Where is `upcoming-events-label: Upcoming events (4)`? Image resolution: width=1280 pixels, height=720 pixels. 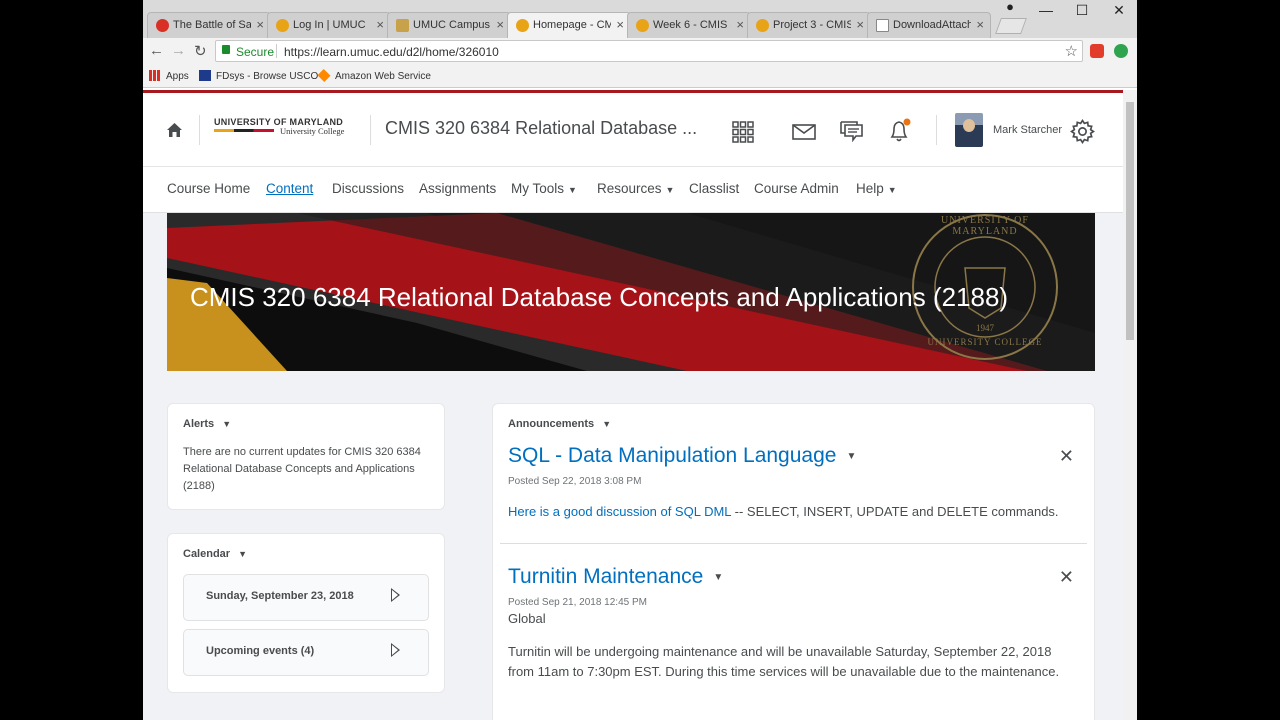
upcoming-events-label: Upcoming events (4) is located at coordinates (260, 651).